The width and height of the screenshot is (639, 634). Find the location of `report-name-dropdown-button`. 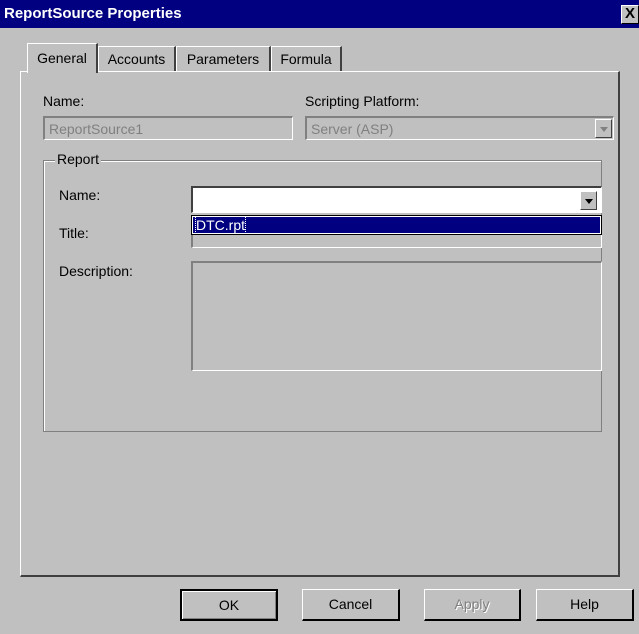

report-name-dropdown-button is located at coordinates (588, 200).